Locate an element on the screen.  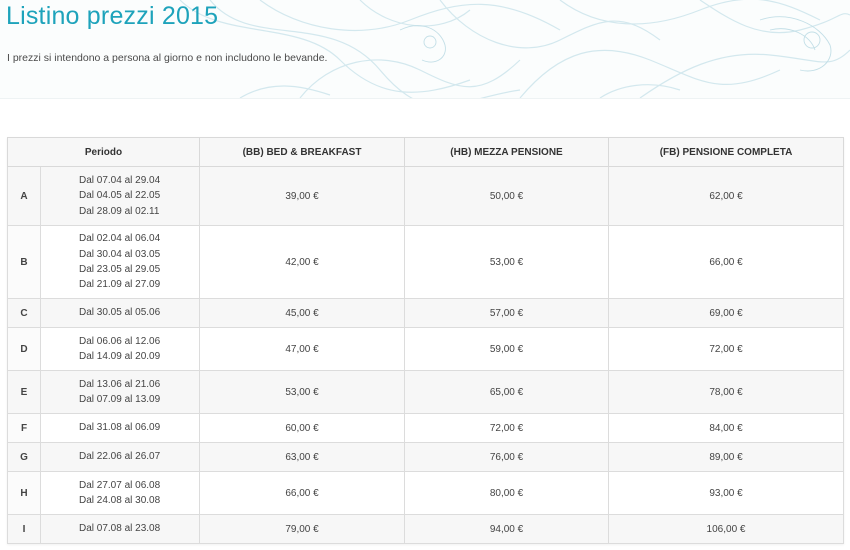
period-range: Dal 06.06 al 12.06 is located at coordinates (120, 341).